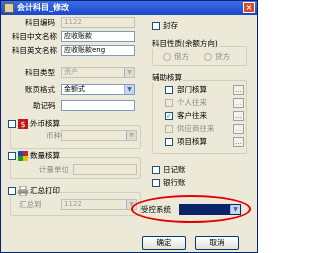 This screenshot has height=253, width=320. I want to click on aux-supplier-label: 供应商往来, so click(196, 128).